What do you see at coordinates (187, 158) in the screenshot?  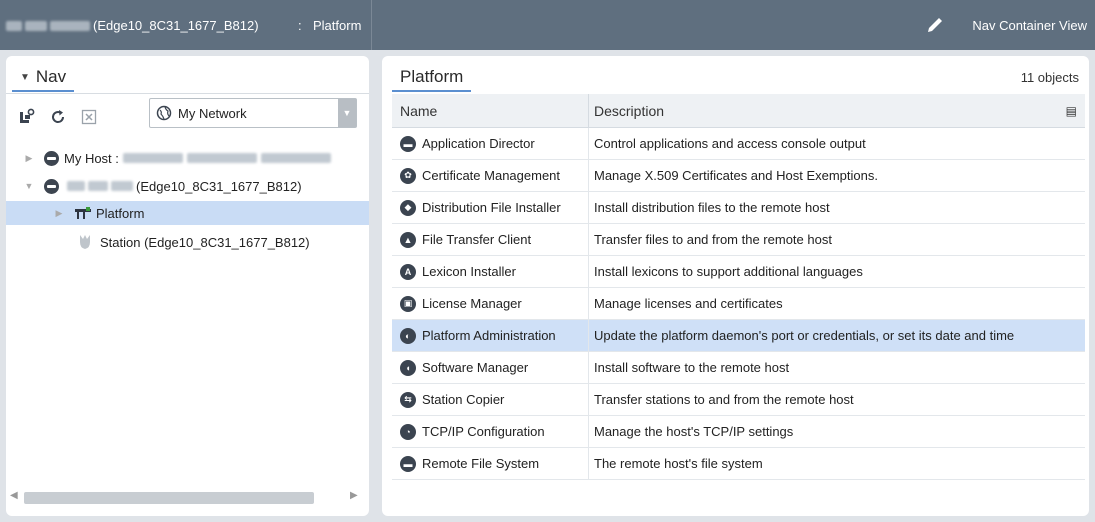 I see `tree-item-my-host: ▶ My Host :` at bounding box center [187, 158].